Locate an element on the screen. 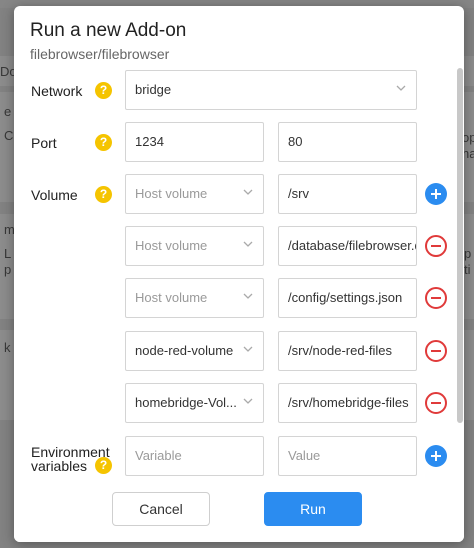 The height and width of the screenshot is (548, 474). volume-label: Volume is located at coordinates (54, 195).